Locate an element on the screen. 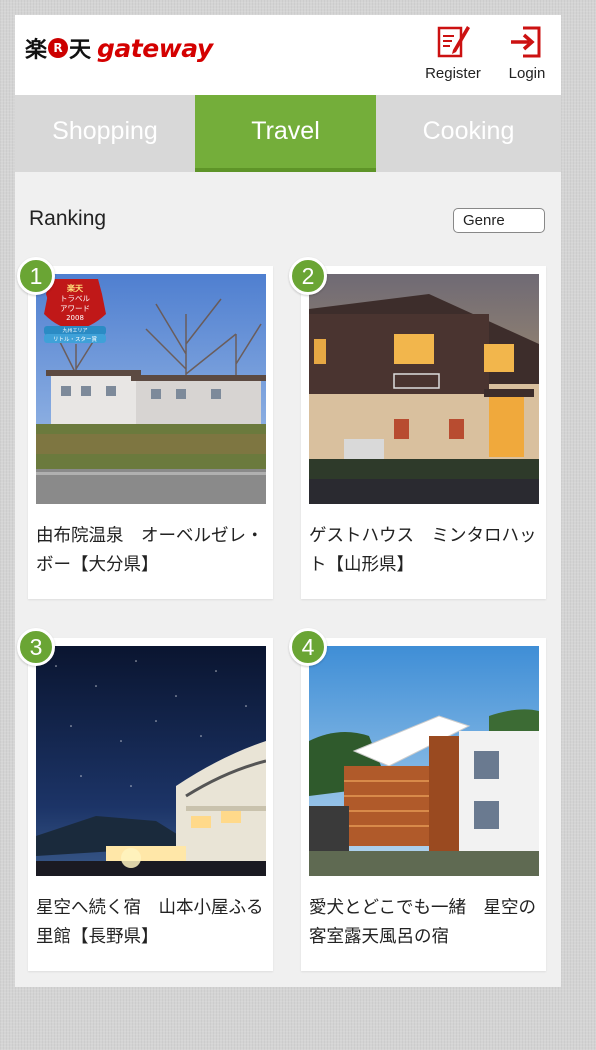 Image resolution: width=596 pixels, height=1050 pixels. logo-r-icon: R is located at coordinates (58, 48).